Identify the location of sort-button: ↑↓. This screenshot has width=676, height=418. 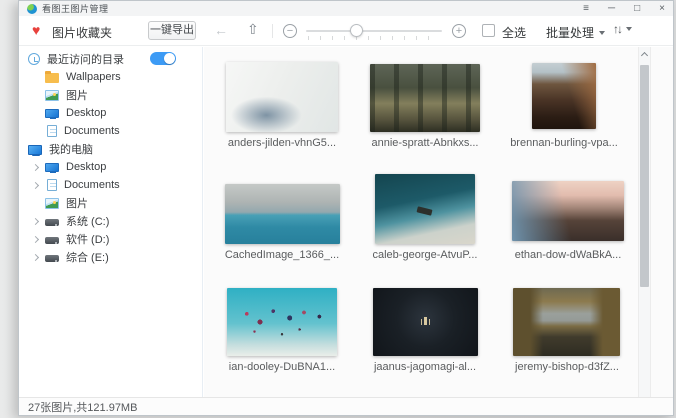
(622, 29).